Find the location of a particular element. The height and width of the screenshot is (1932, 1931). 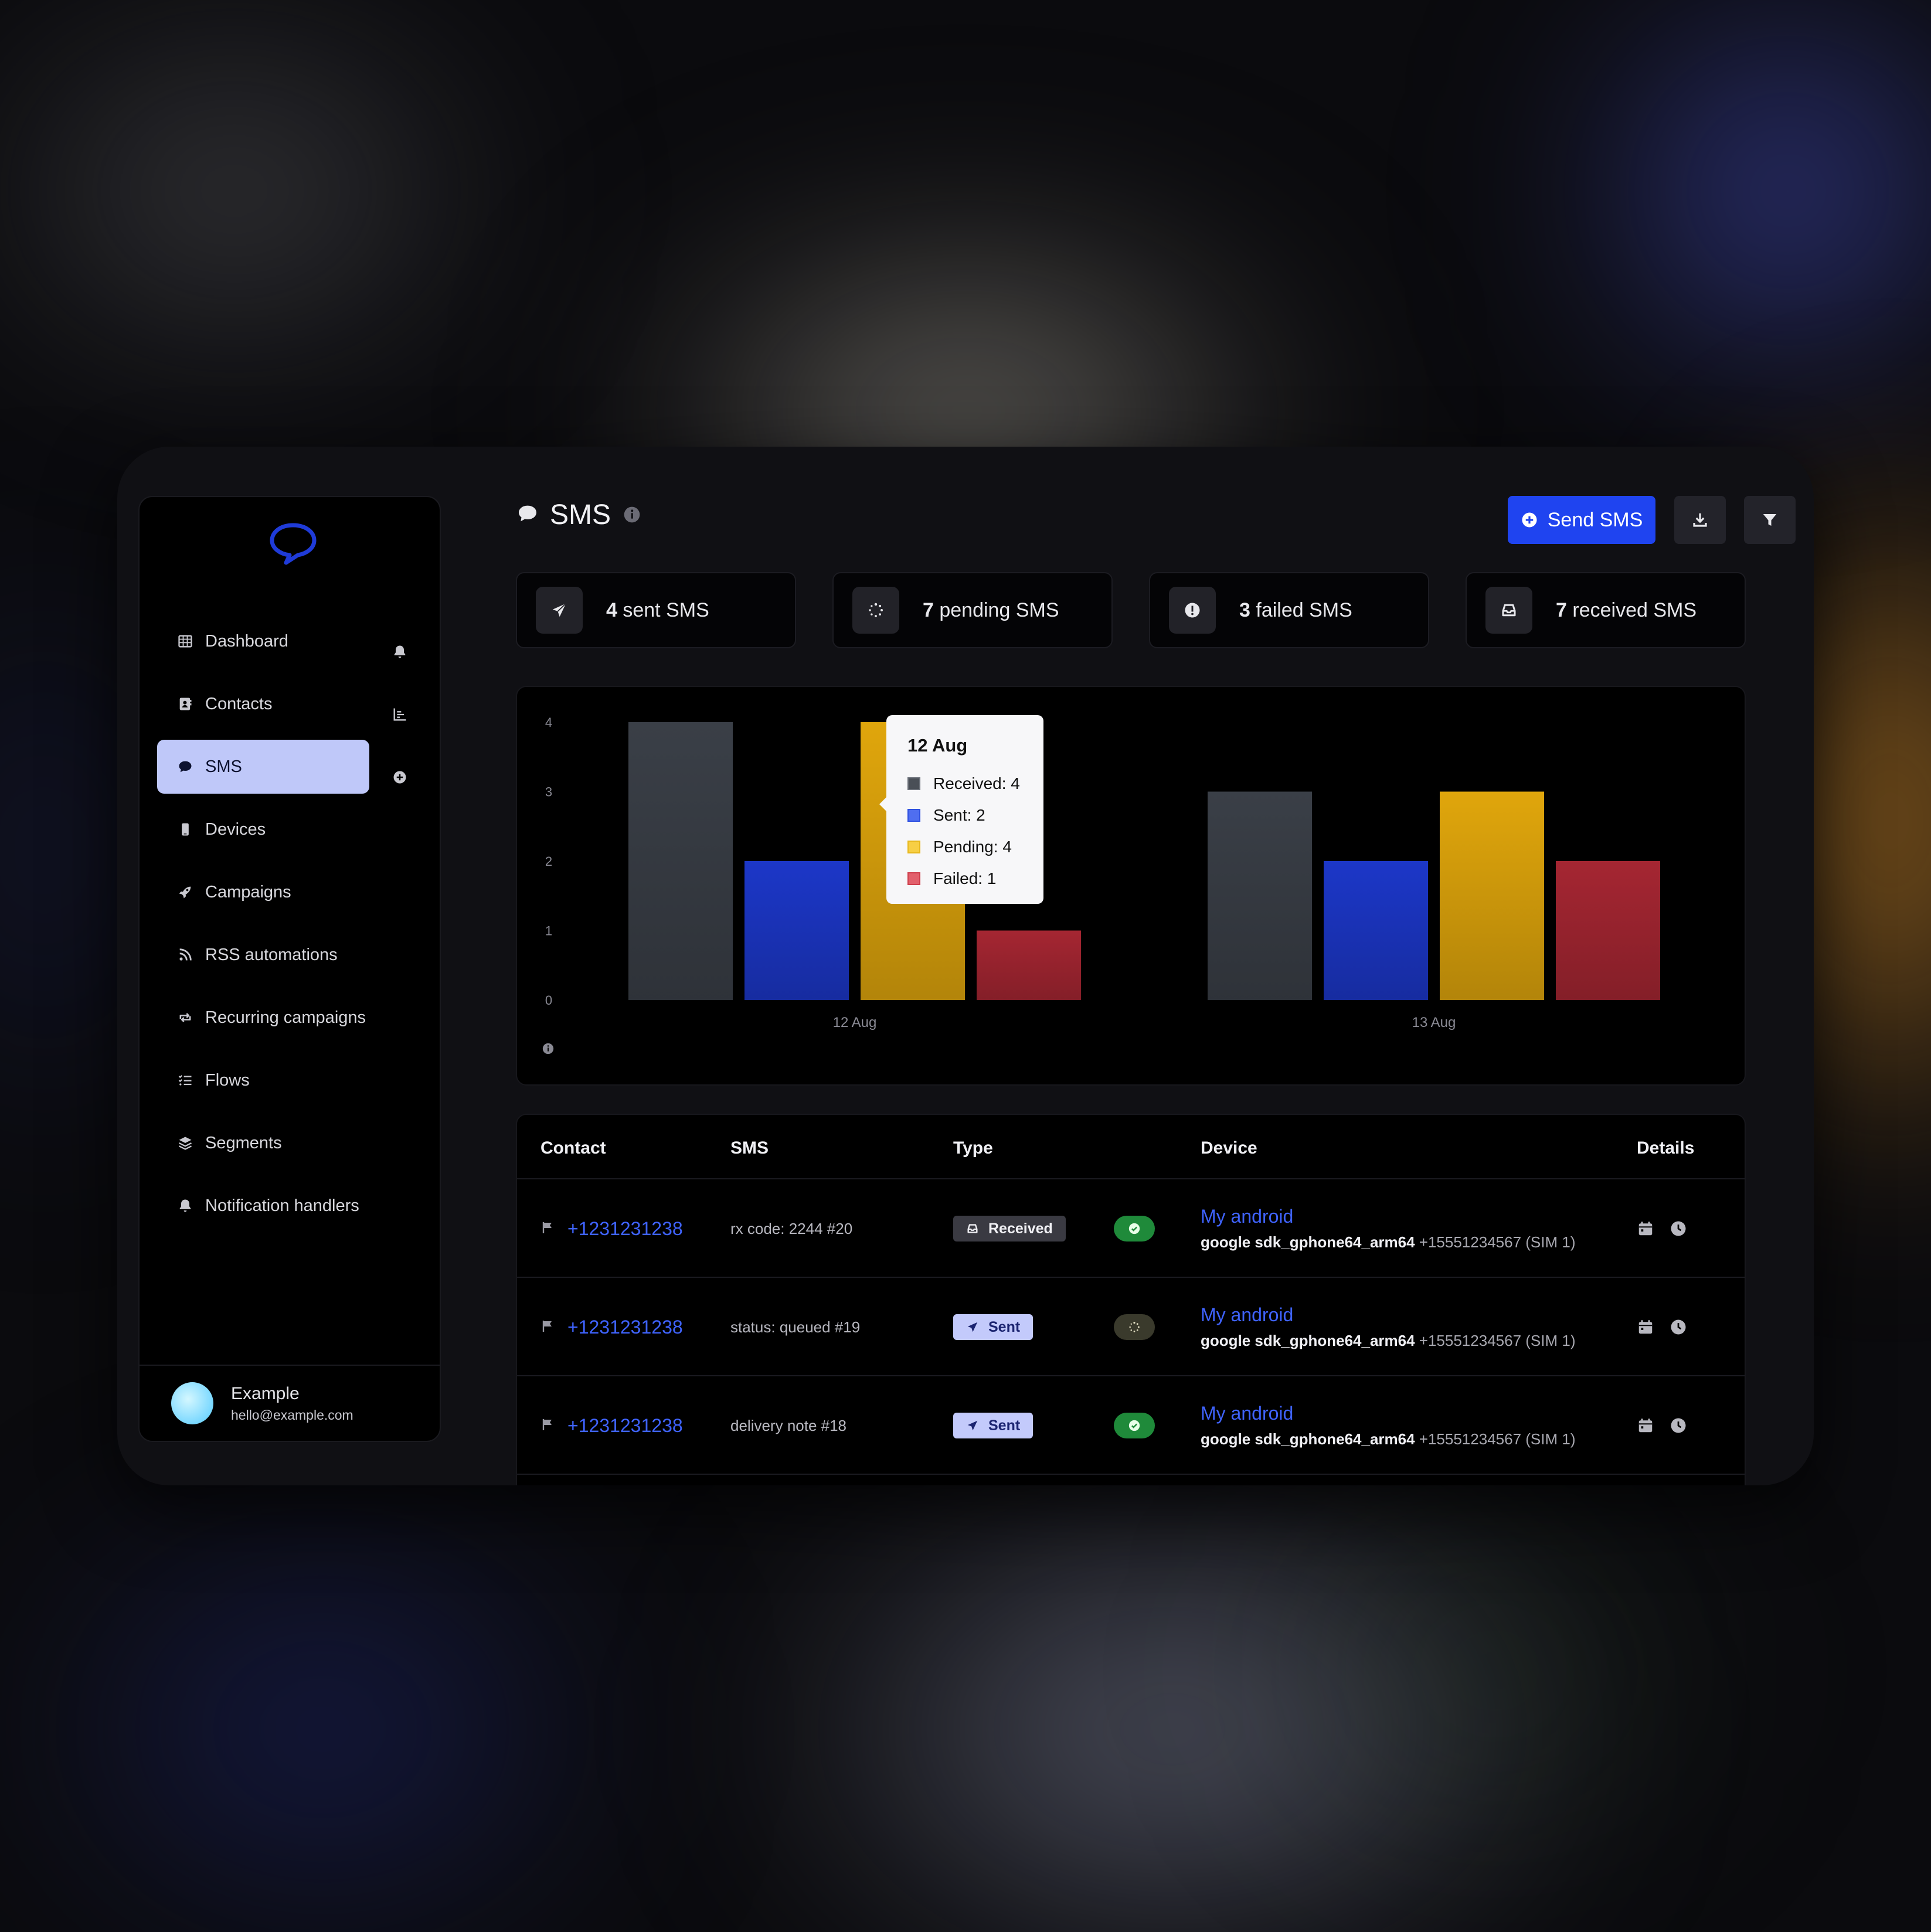

table-row is located at coordinates (1131, 1479).